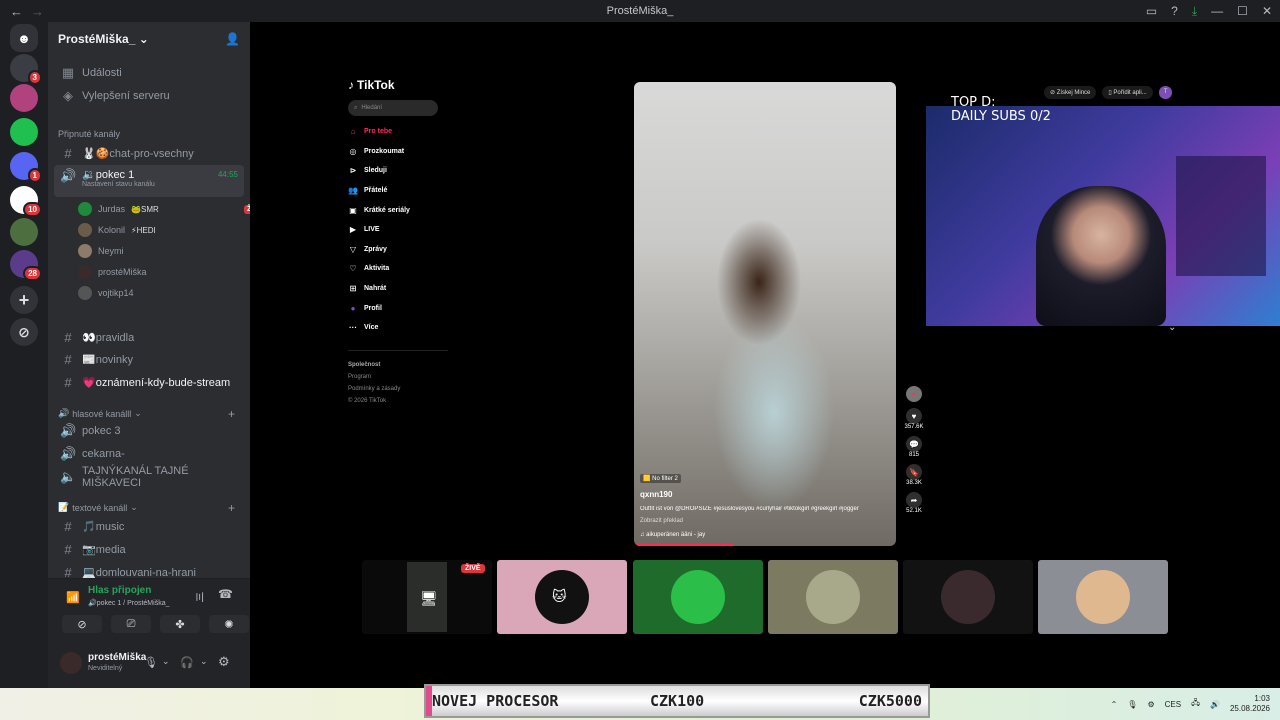  What do you see at coordinates (1151, 11) in the screenshot?
I see `inbox-icon: ▭` at bounding box center [1151, 11].